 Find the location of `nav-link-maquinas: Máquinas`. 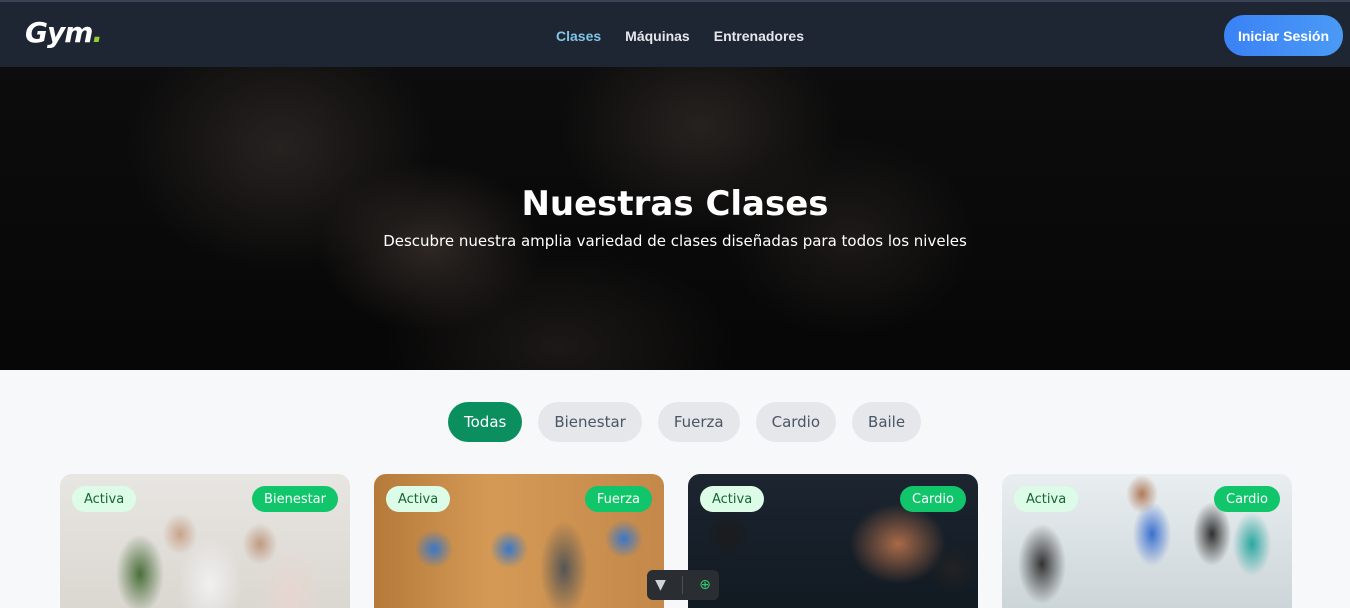

nav-link-maquinas: Máquinas is located at coordinates (657, 36).